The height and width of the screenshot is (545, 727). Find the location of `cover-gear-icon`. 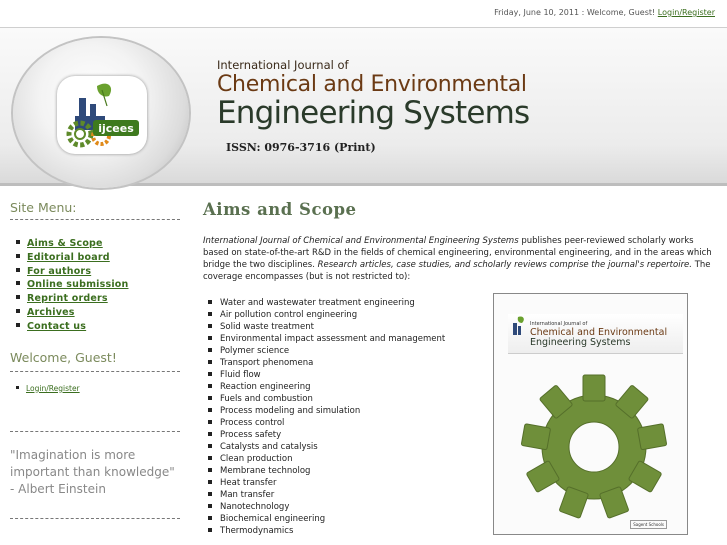

cover-gear-icon is located at coordinates (594, 446).